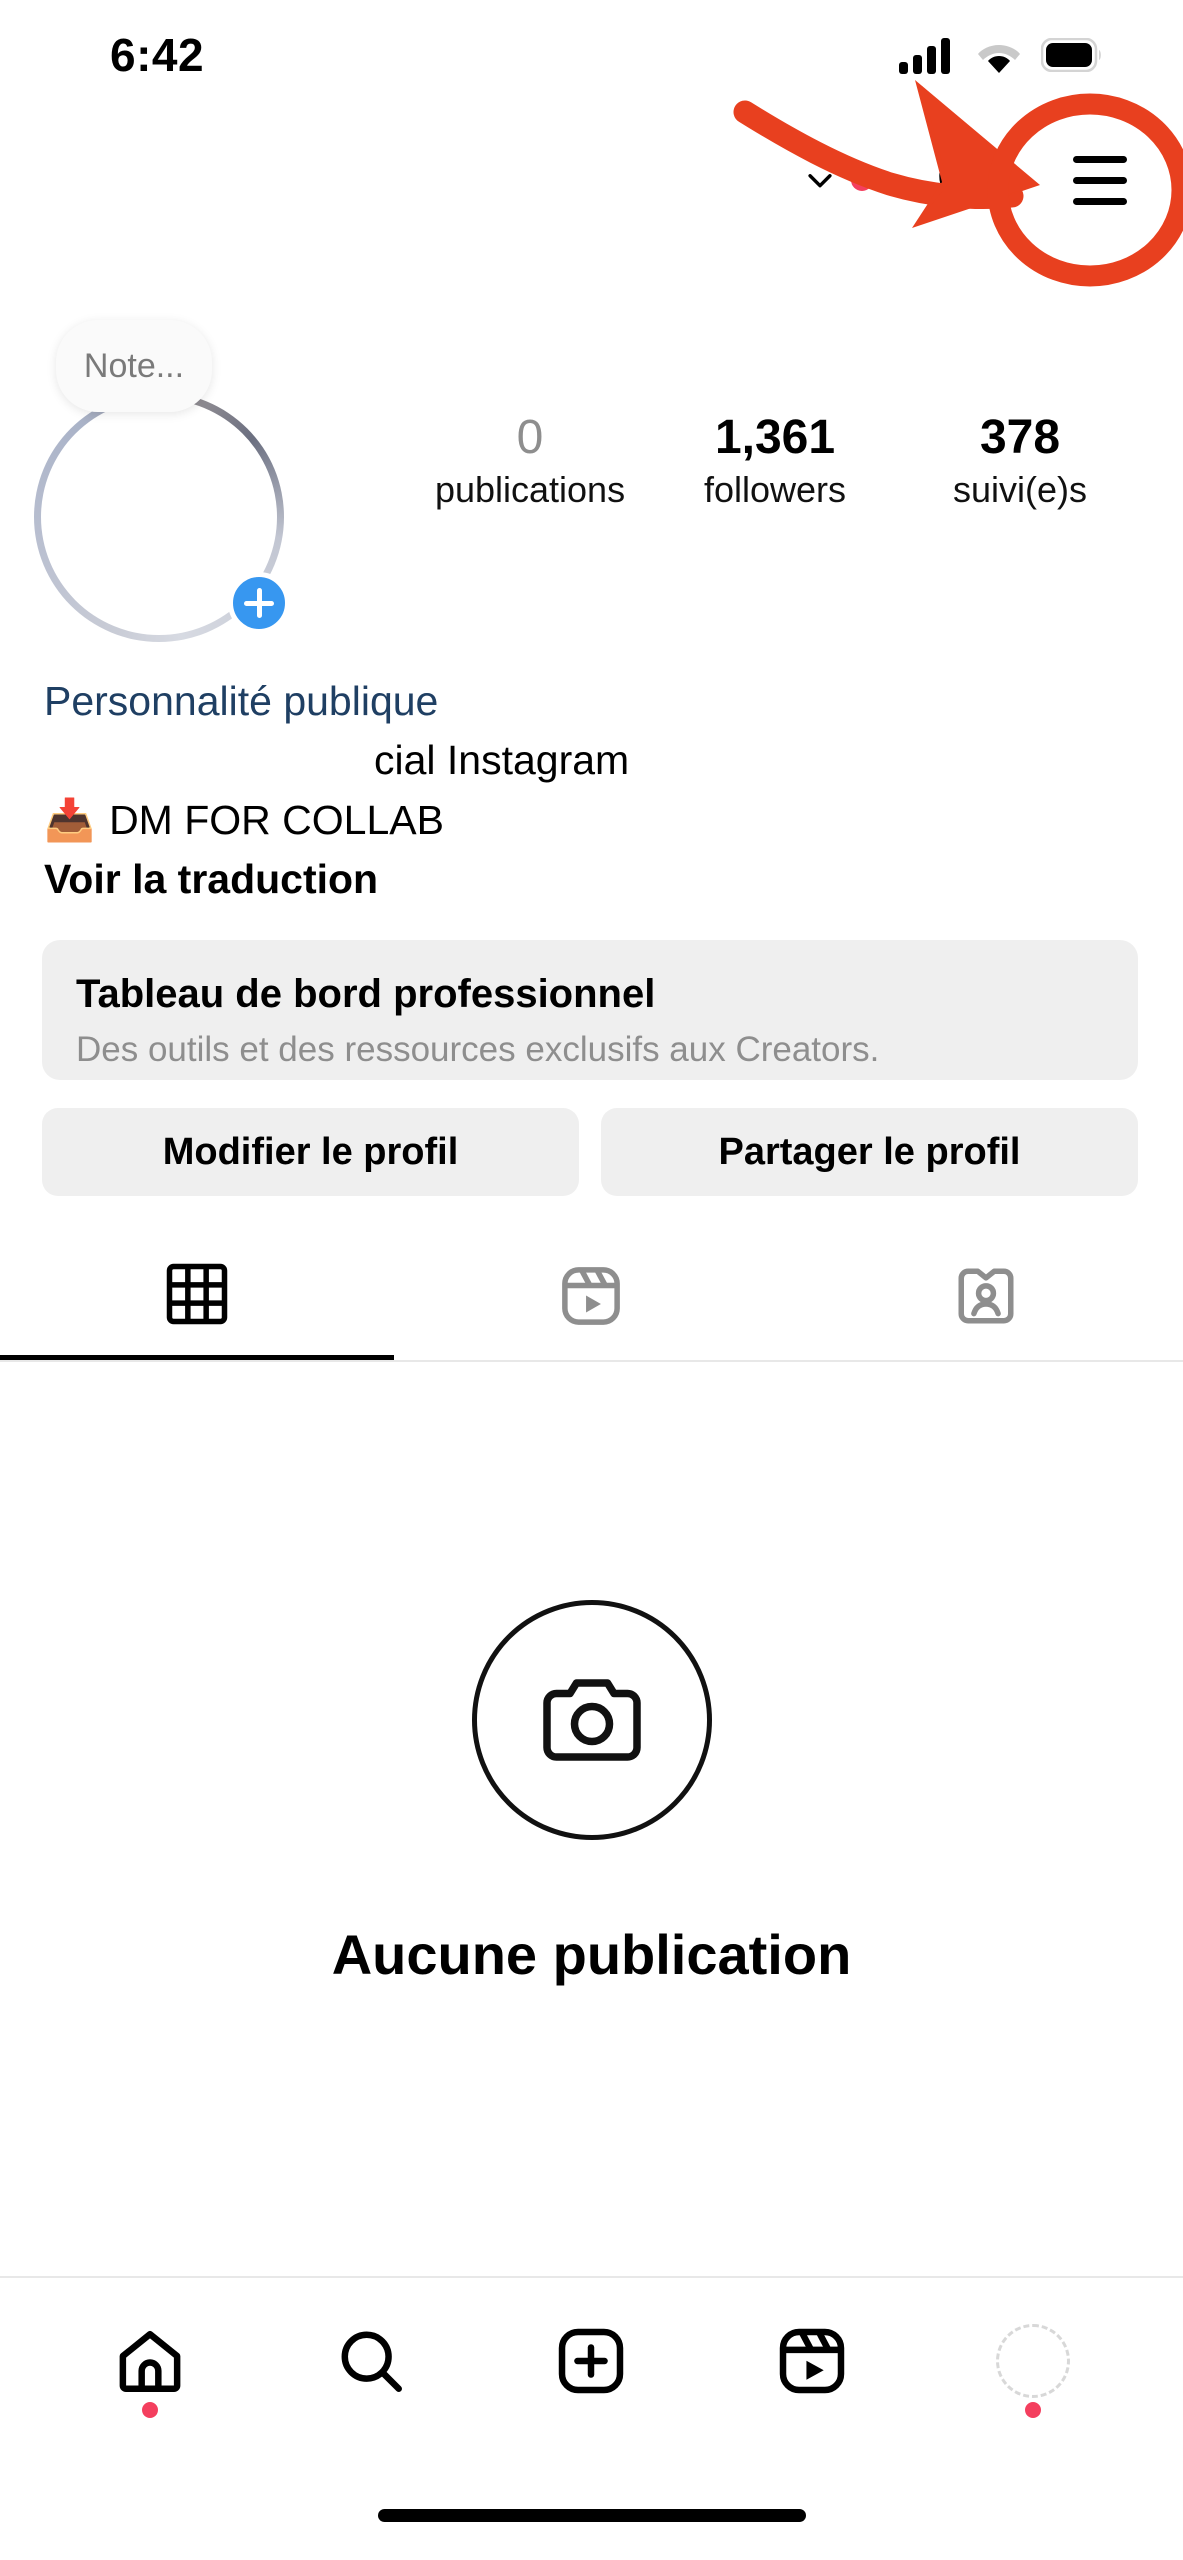 Image resolution: width=1183 pixels, height=2560 pixels. I want to click on cellular-signal-icon, so click(924, 56).